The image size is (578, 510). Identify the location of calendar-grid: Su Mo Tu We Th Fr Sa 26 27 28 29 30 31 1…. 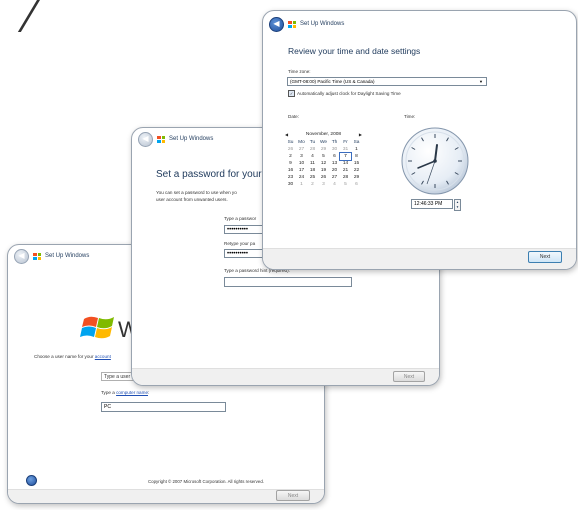
(323, 163).